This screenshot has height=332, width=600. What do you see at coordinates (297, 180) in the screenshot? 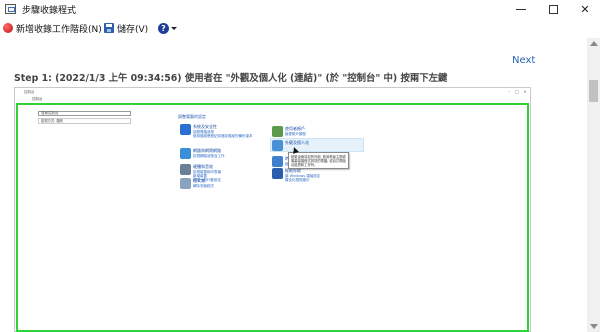
I see `screenshot-category-link: 最佳化視覺顯示` at bounding box center [297, 180].